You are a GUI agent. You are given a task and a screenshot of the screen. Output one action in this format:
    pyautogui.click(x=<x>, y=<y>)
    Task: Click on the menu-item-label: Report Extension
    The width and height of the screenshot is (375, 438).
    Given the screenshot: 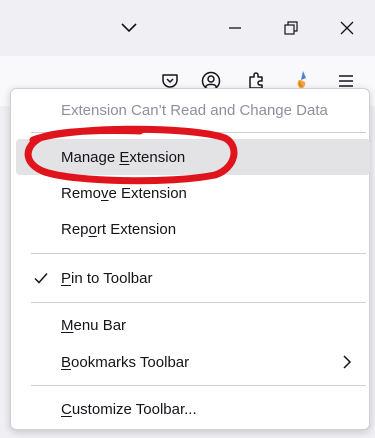 What is the action you would take?
    pyautogui.click(x=119, y=229)
    